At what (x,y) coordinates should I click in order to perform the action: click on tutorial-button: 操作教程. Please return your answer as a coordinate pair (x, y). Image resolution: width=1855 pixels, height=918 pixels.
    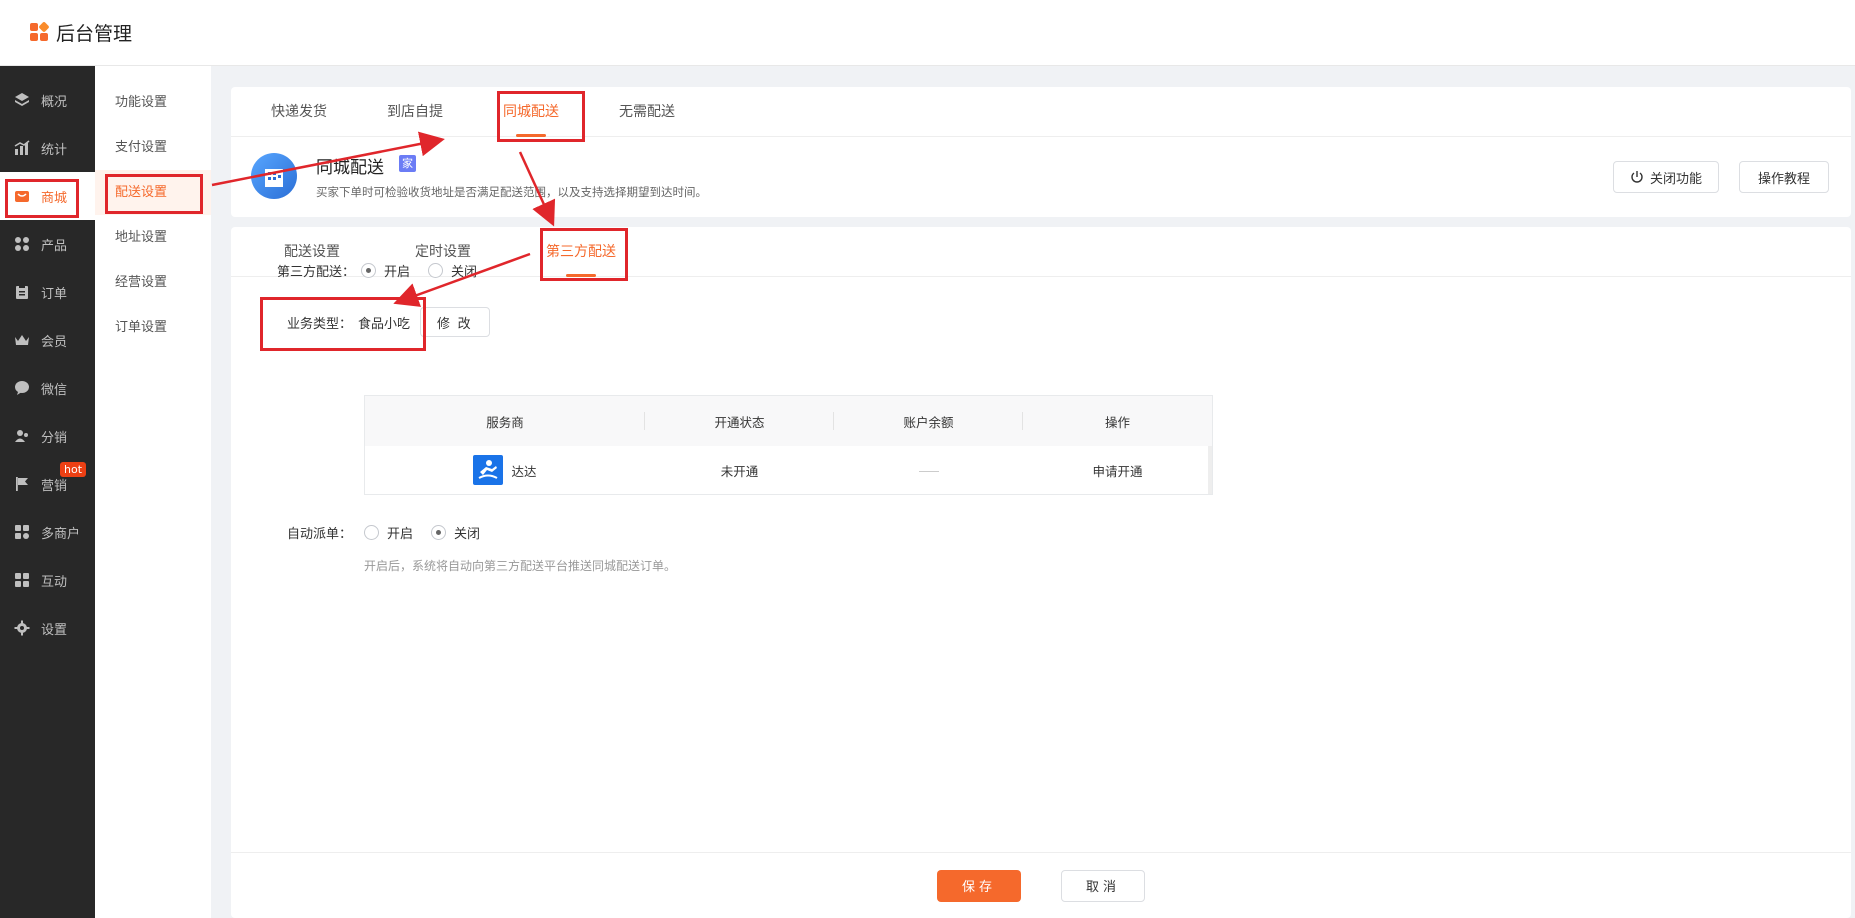
    Looking at the image, I should click on (1784, 177).